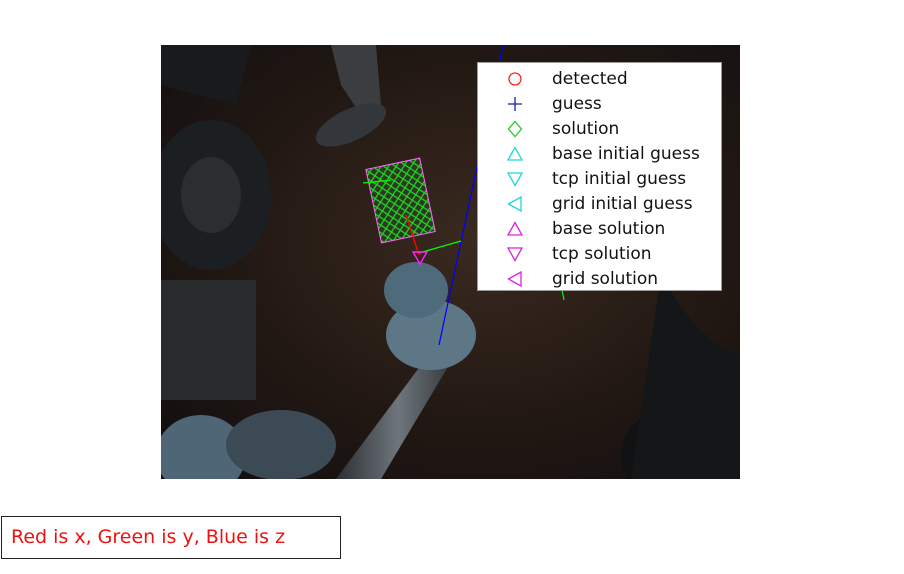 The height and width of the screenshot is (574, 904). What do you see at coordinates (148, 537) in the screenshot?
I see `caption-text: Red is x, Green is y, Blue is z` at bounding box center [148, 537].